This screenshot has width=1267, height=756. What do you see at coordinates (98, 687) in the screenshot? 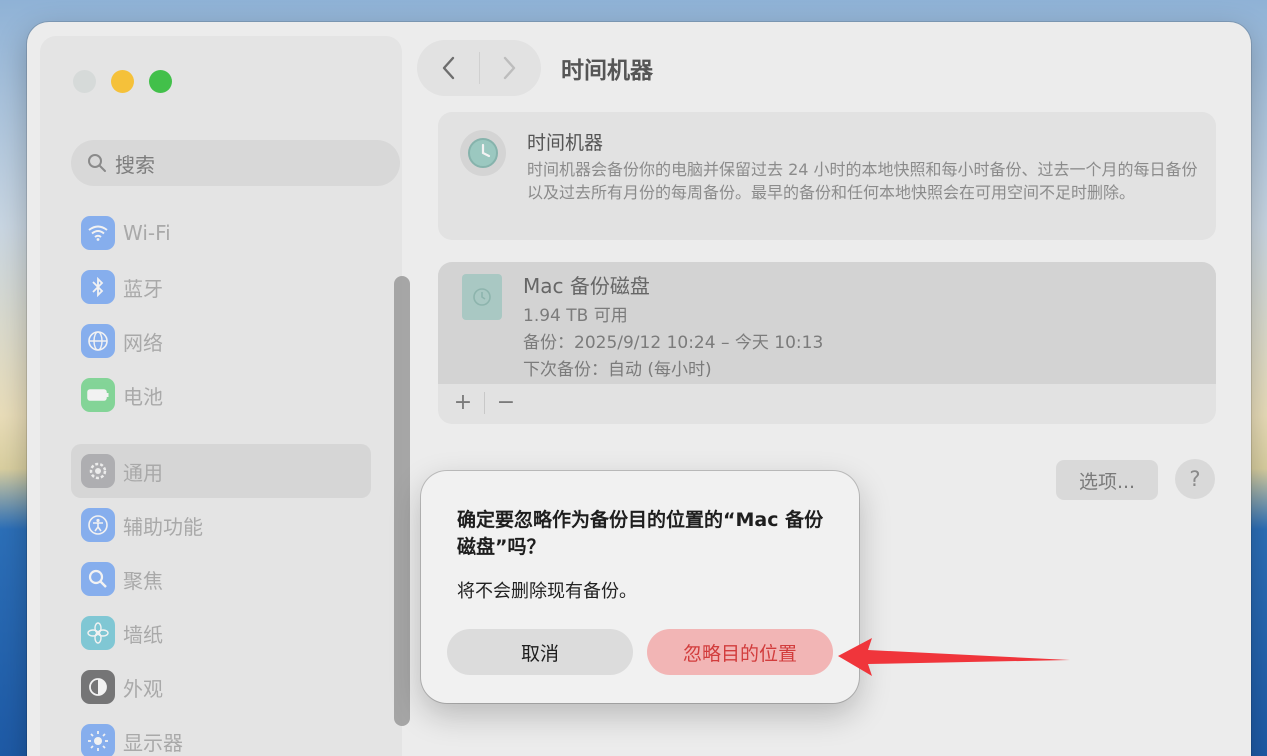
I see `appearance-icon` at bounding box center [98, 687].